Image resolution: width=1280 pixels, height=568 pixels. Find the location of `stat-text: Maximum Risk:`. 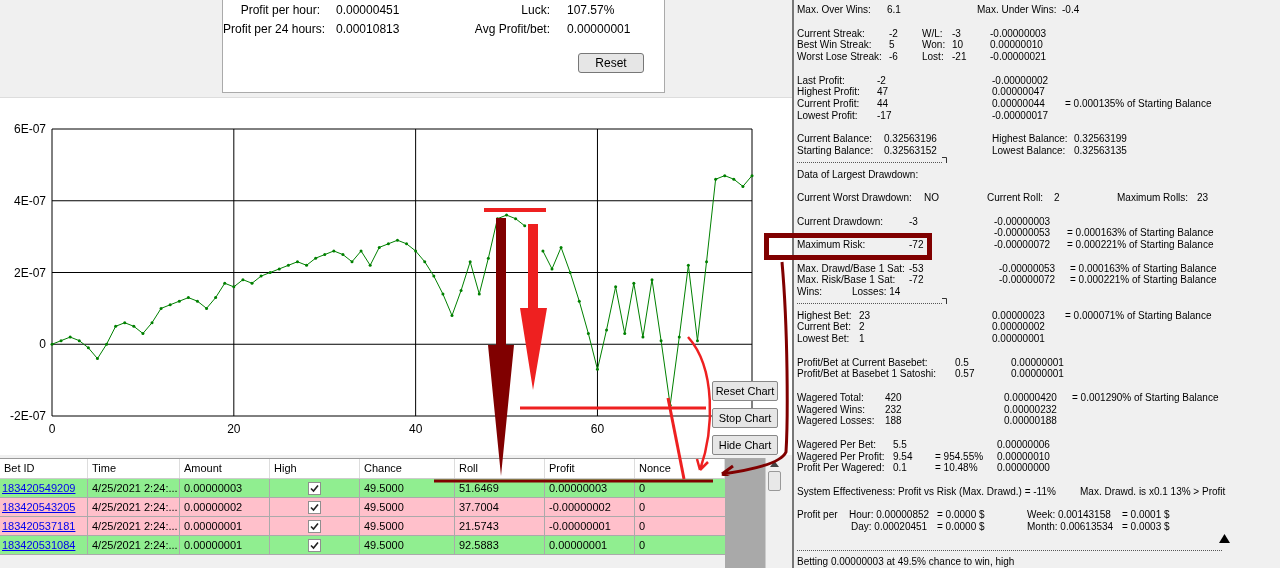

stat-text: Maximum Risk: is located at coordinates (832, 245).